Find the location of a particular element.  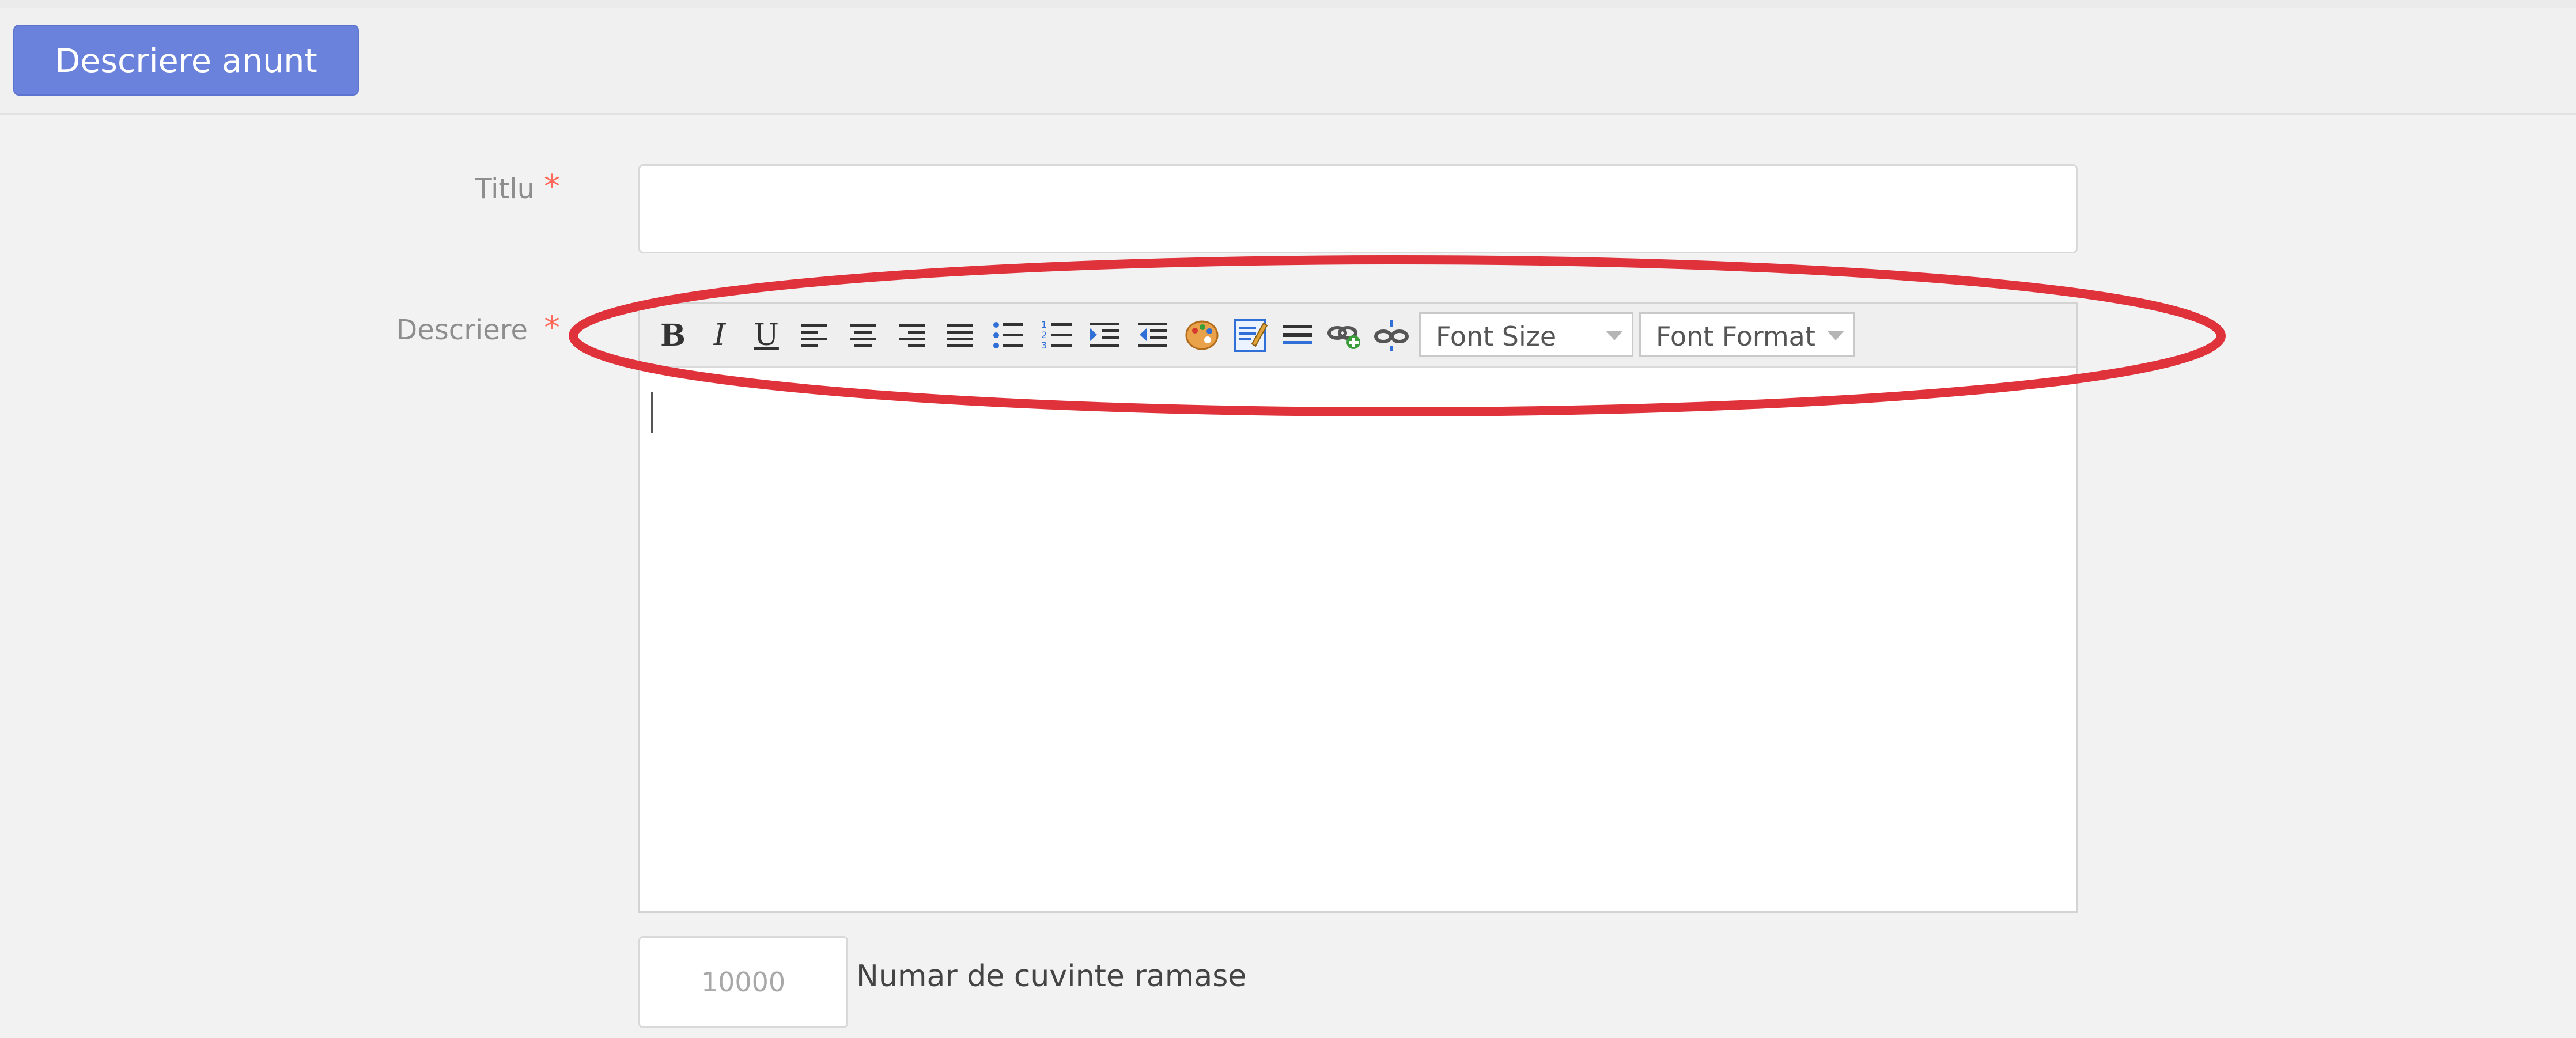

svg-text: 2 is located at coordinates (1044, 334).